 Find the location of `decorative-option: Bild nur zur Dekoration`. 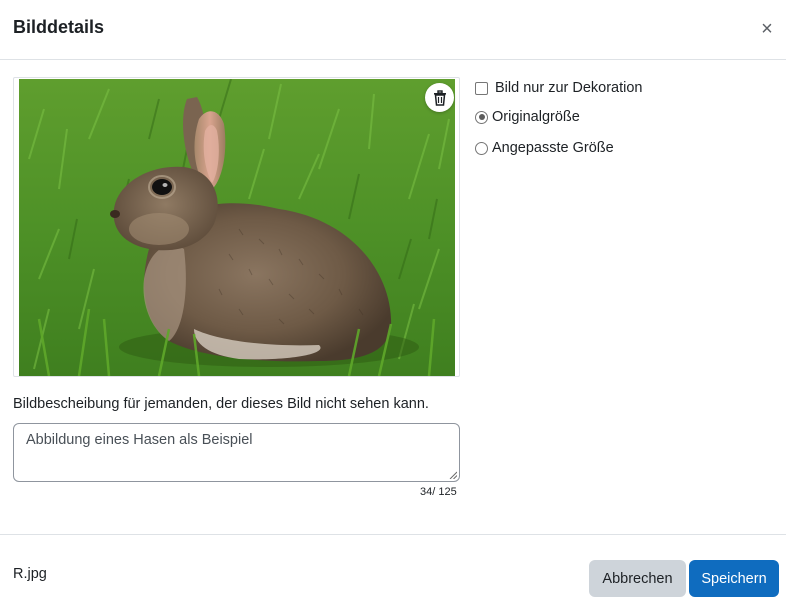

decorative-option: Bild nur zur Dekoration is located at coordinates (558, 88).